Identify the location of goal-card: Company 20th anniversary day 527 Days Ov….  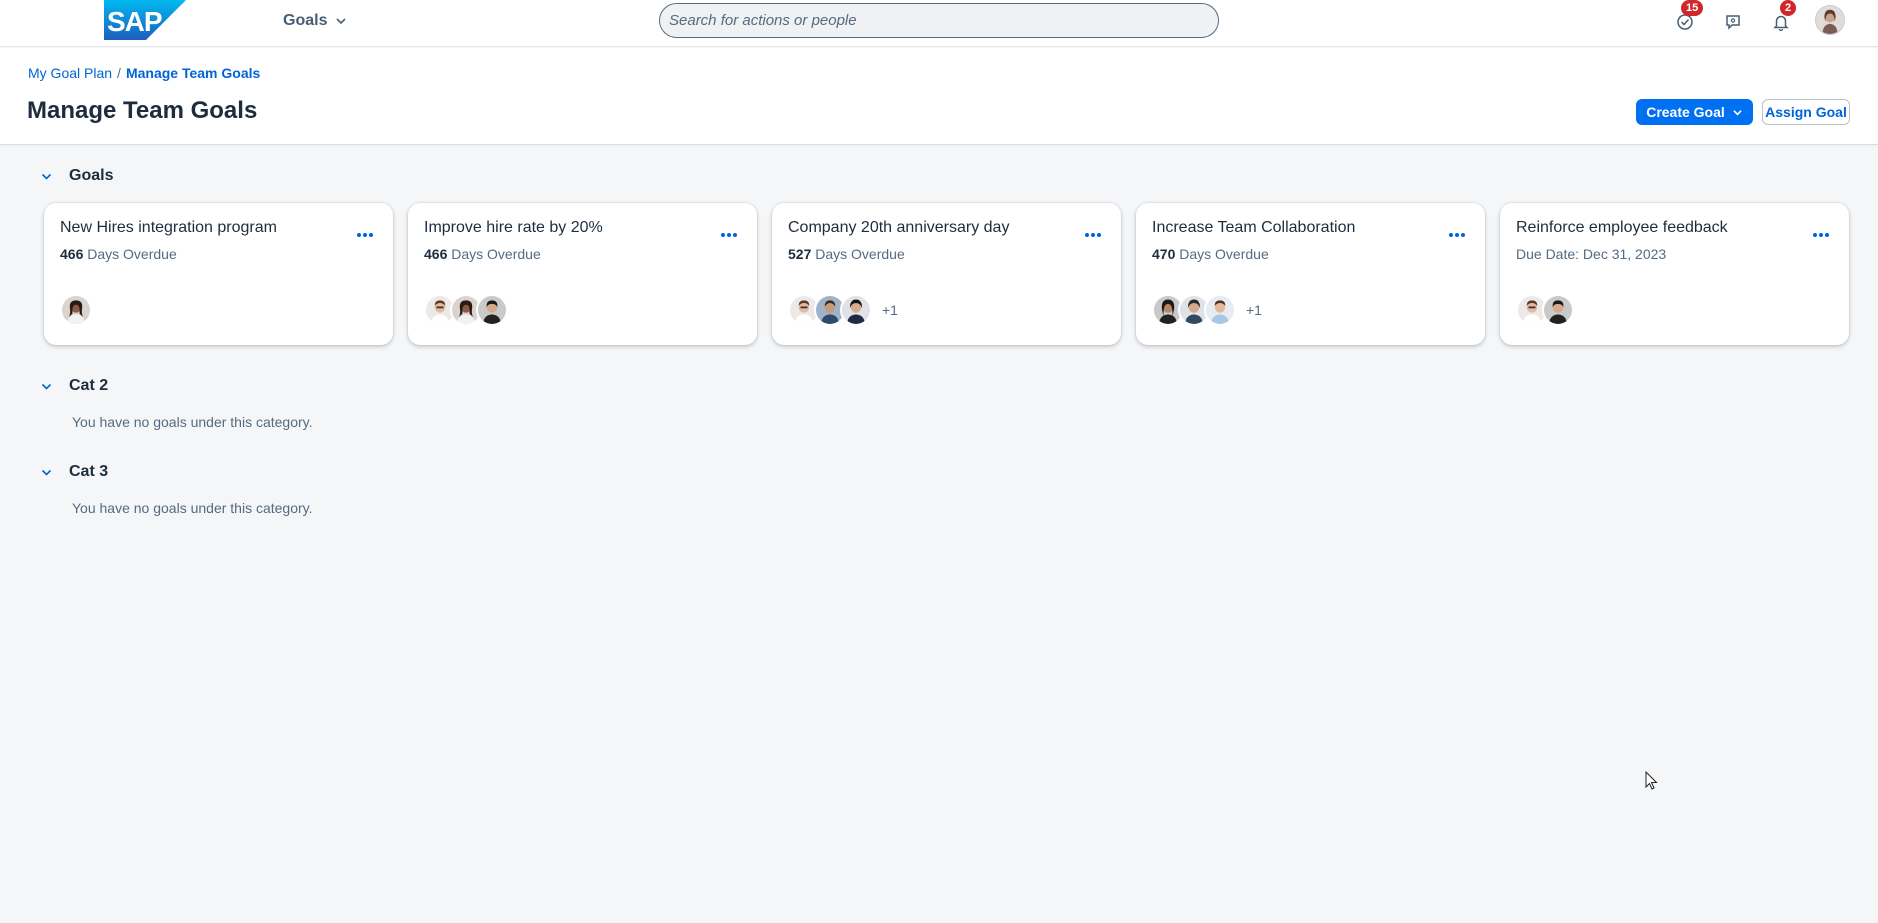
(946, 274).